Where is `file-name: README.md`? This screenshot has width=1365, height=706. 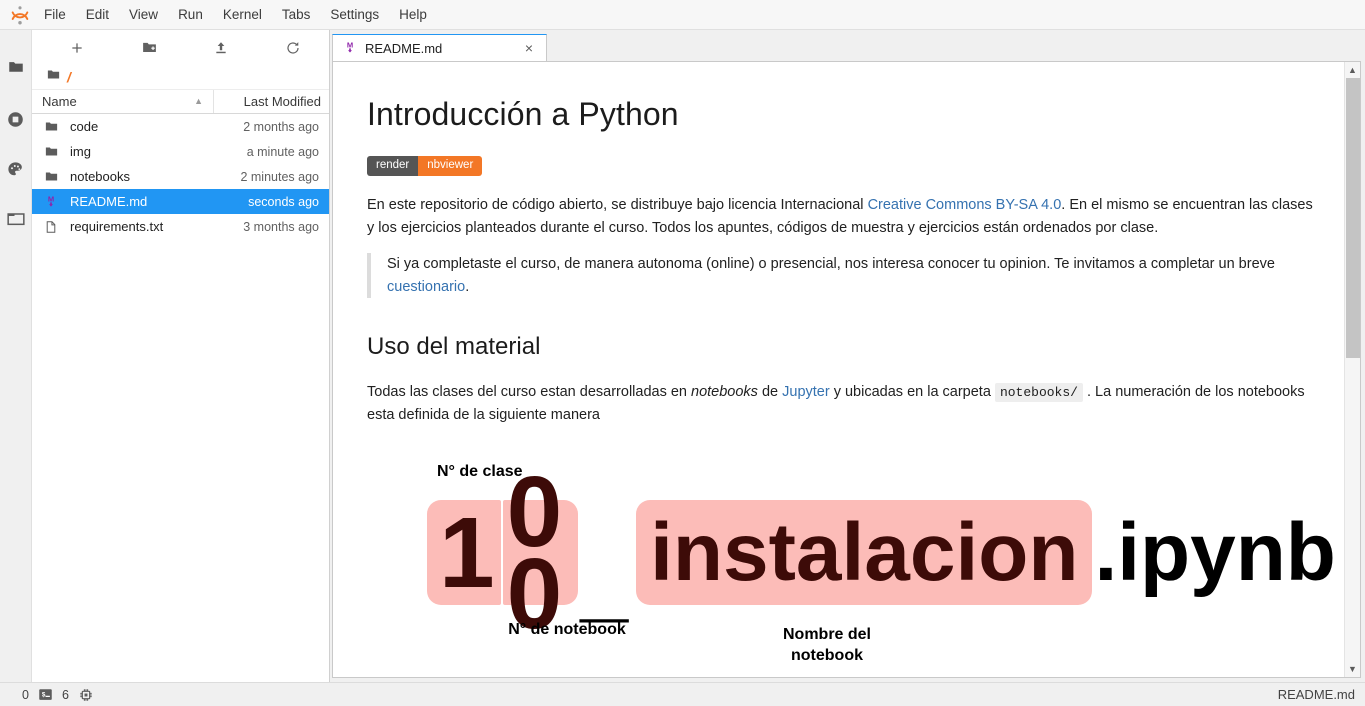
file-name: README.md is located at coordinates (109, 201).